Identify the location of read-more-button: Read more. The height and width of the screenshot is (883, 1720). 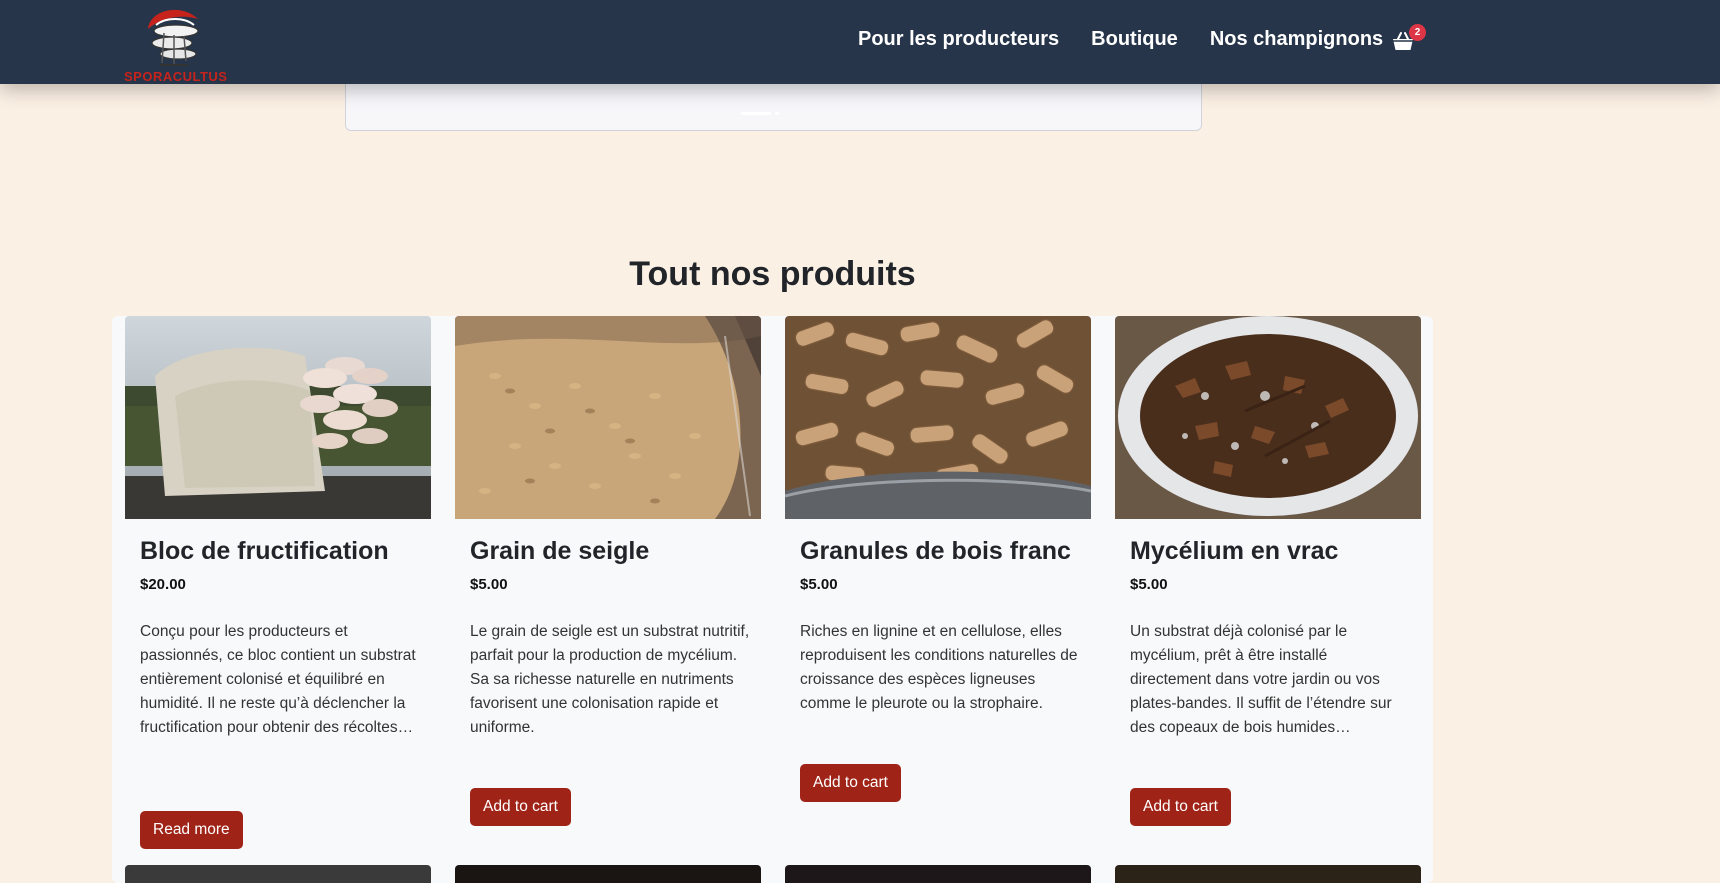
(191, 830).